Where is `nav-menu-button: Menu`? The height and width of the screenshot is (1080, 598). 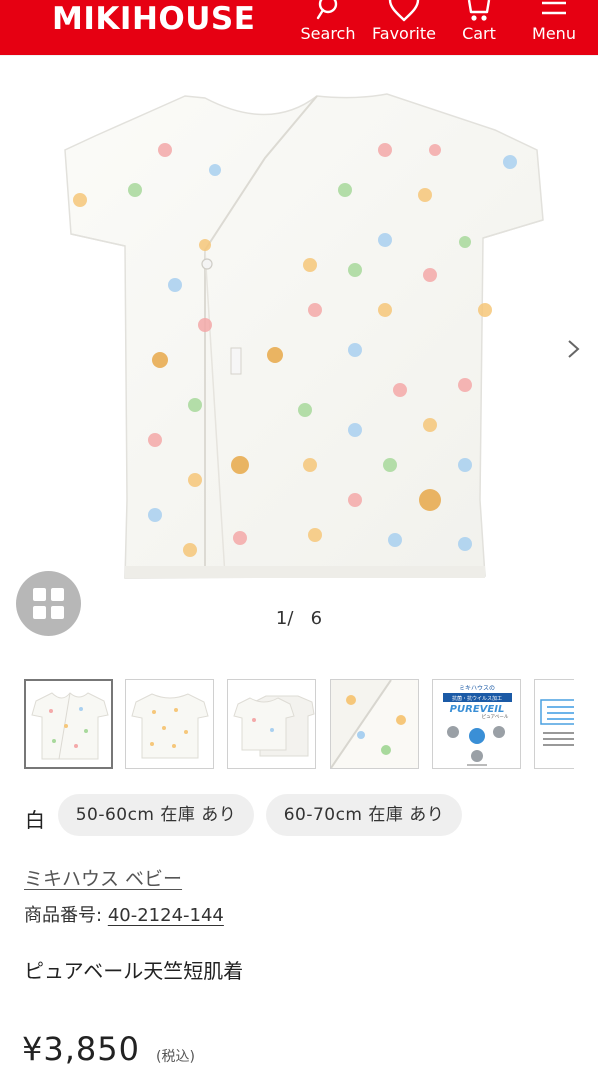 nav-menu-button: Menu is located at coordinates (554, 27).